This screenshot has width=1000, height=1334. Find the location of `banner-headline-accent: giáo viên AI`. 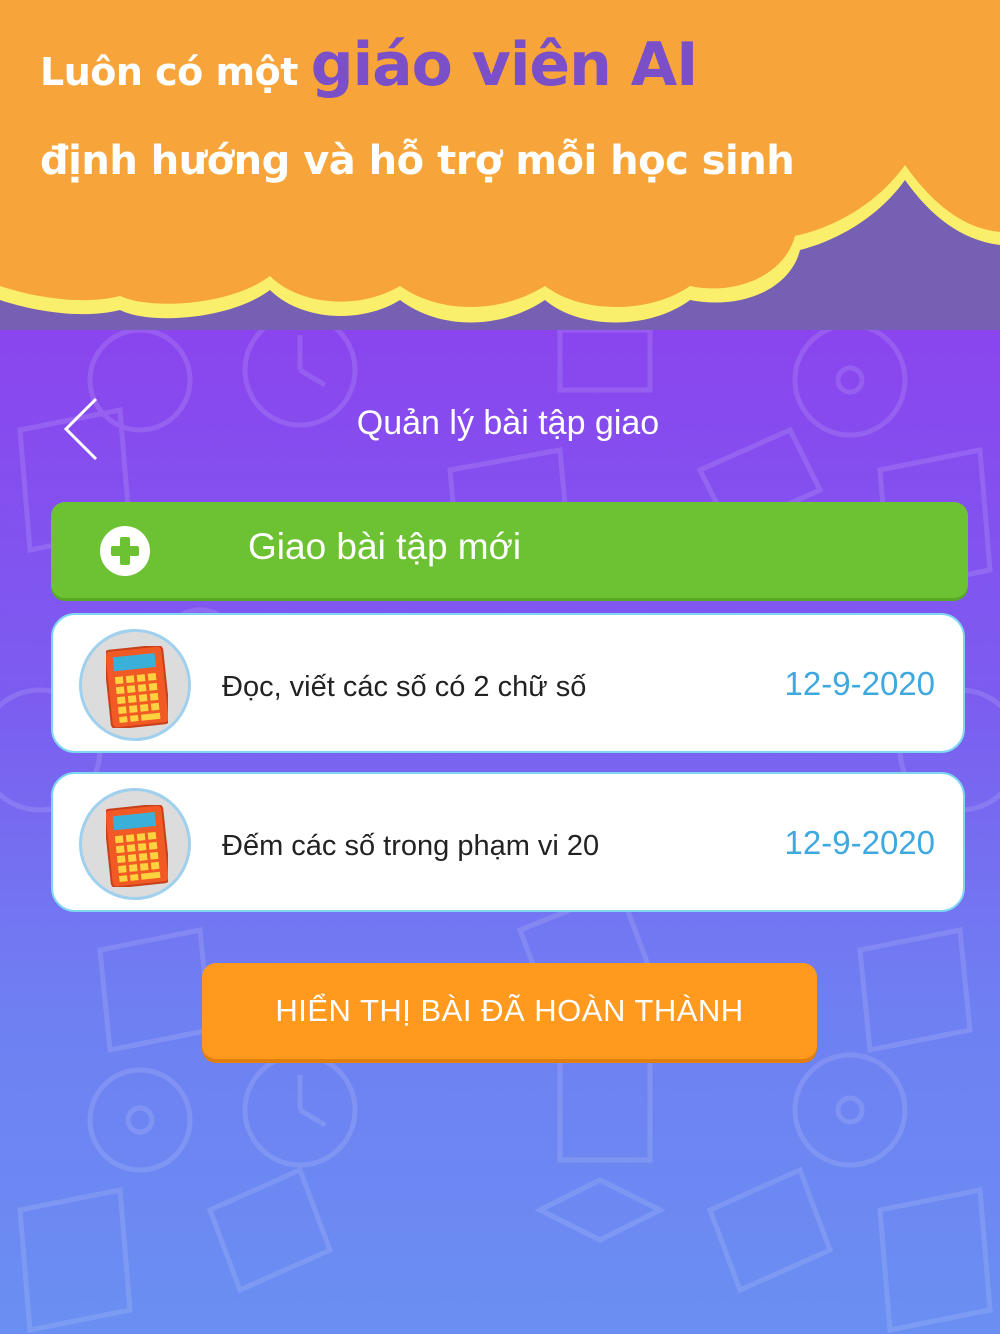

banner-headline-accent: giáo viên AI is located at coordinates (504, 65).